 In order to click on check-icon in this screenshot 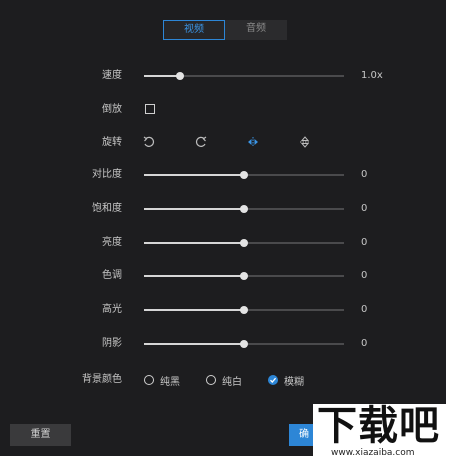, I will do `click(273, 380)`.